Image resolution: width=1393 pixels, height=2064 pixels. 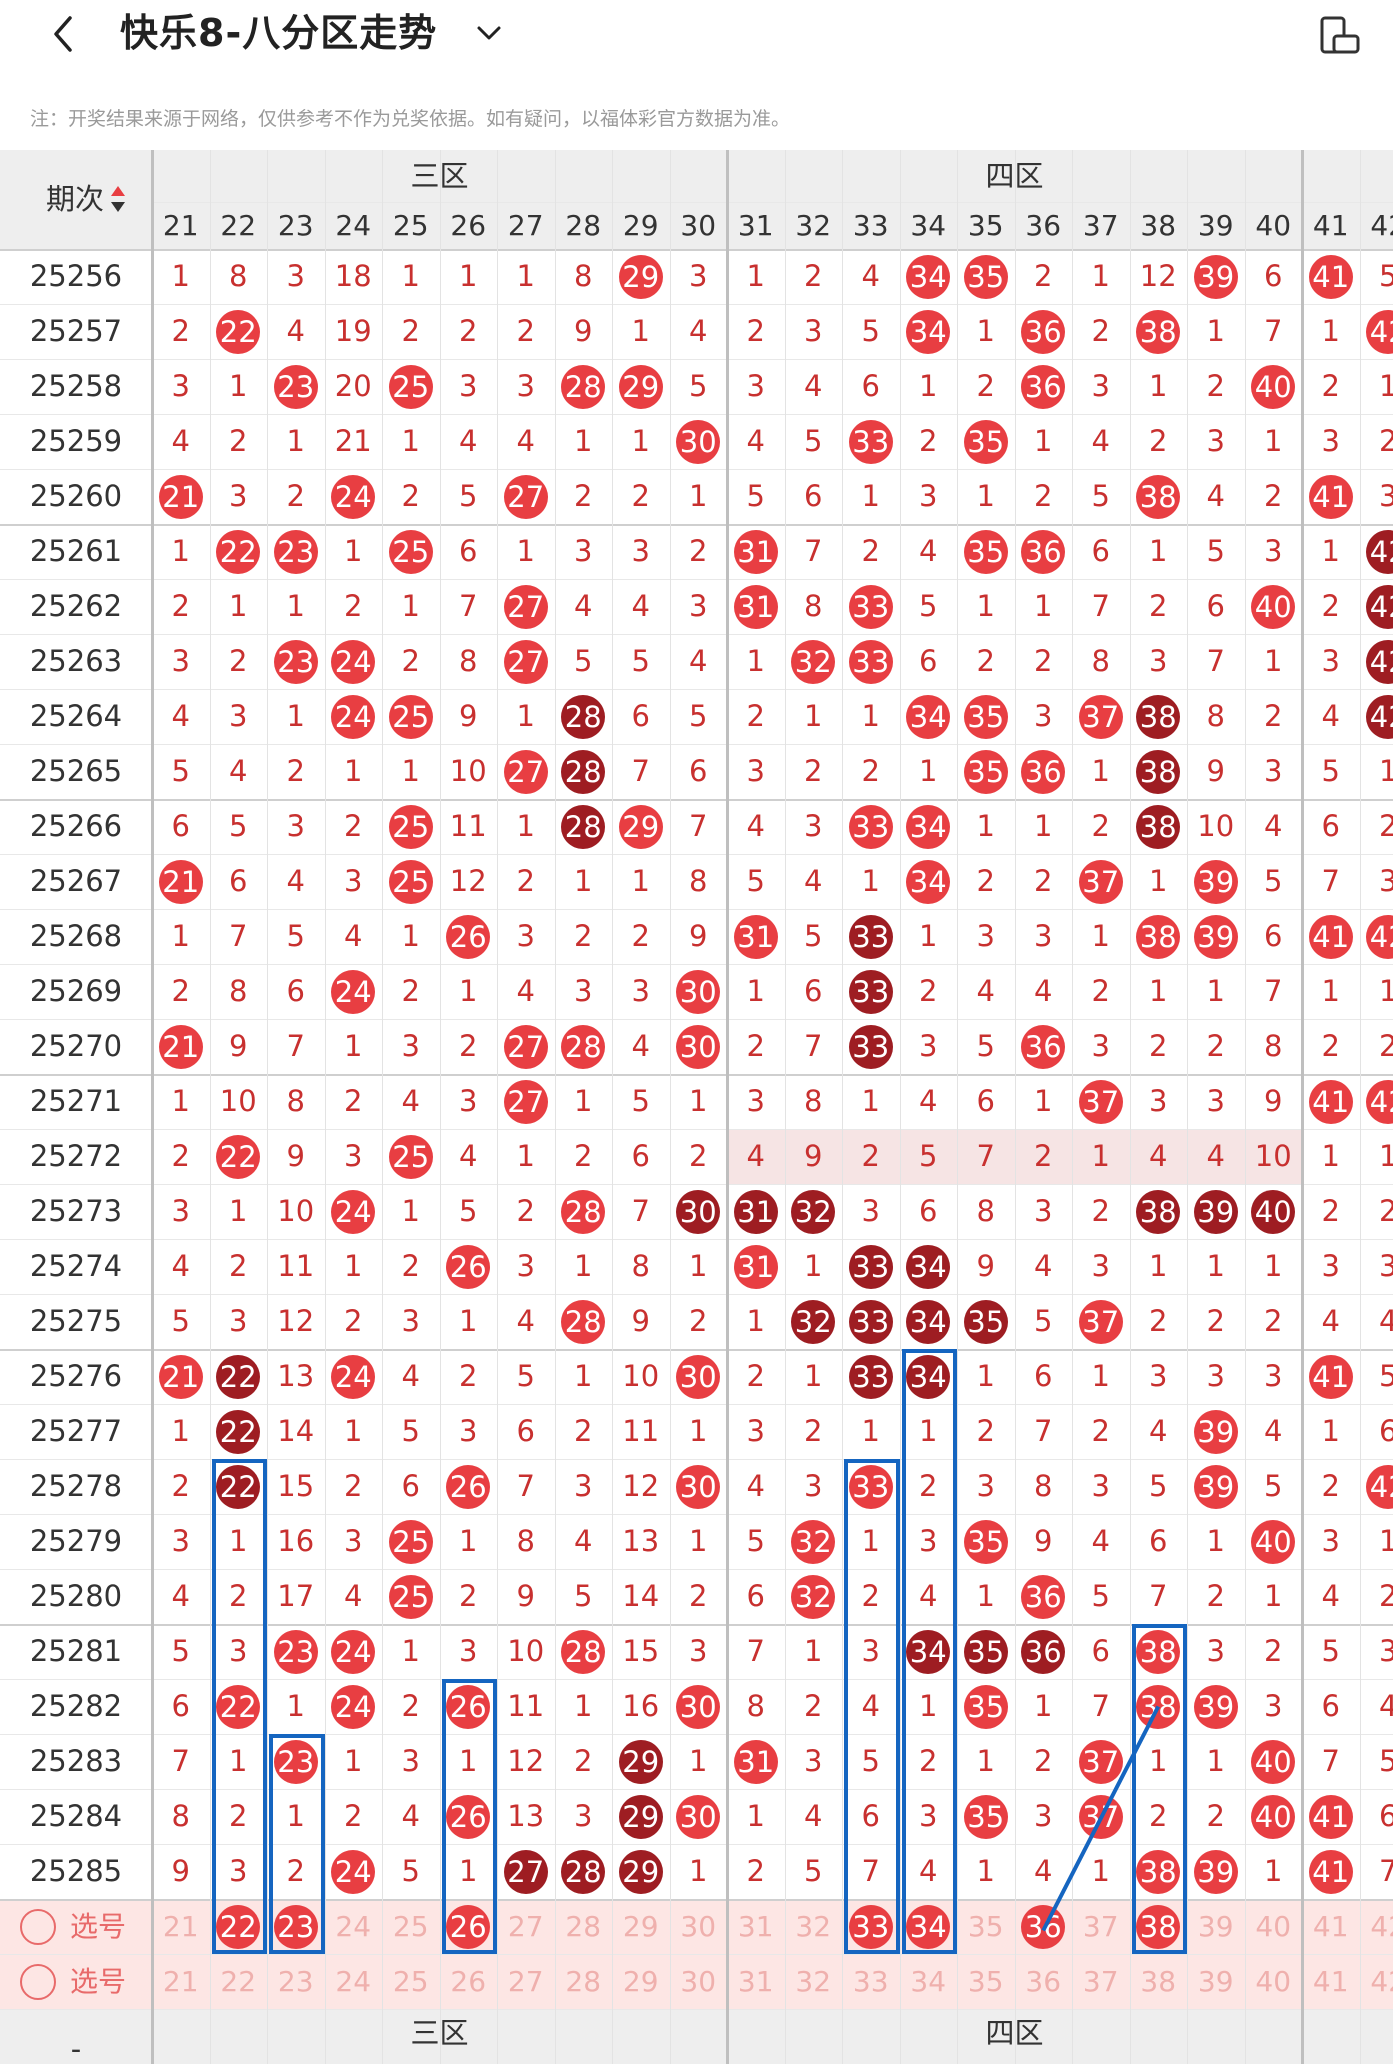 What do you see at coordinates (1273, 1816) in the screenshot?
I see `drawn-number-ball: 40` at bounding box center [1273, 1816].